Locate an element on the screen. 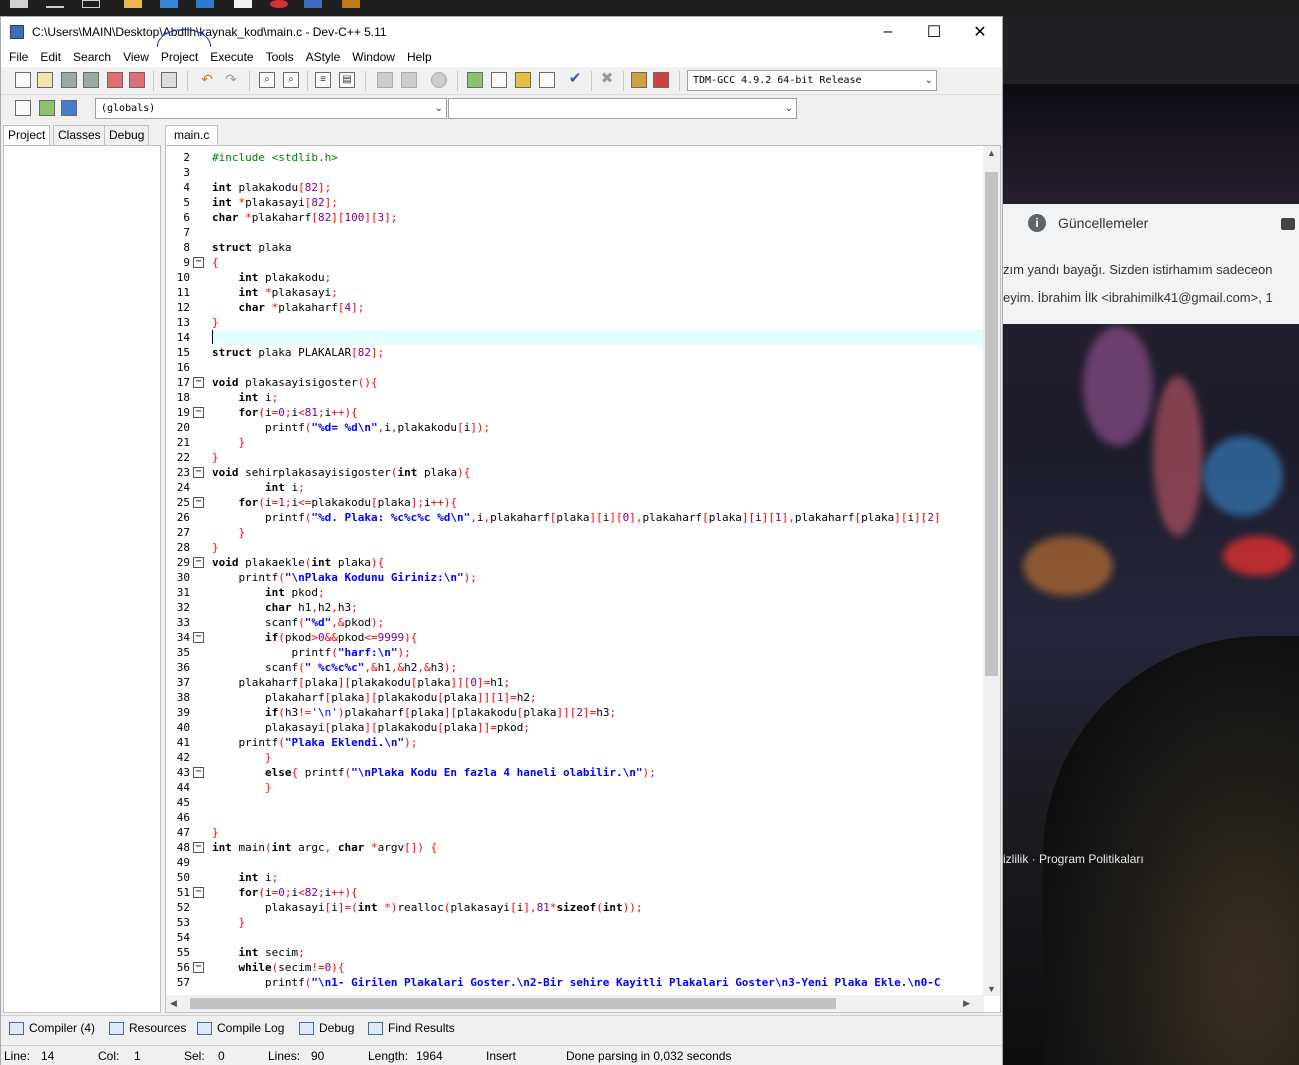 This screenshot has height=1065, width=1299. code-line: void plakasayisigoster(){ is located at coordinates (295, 382).